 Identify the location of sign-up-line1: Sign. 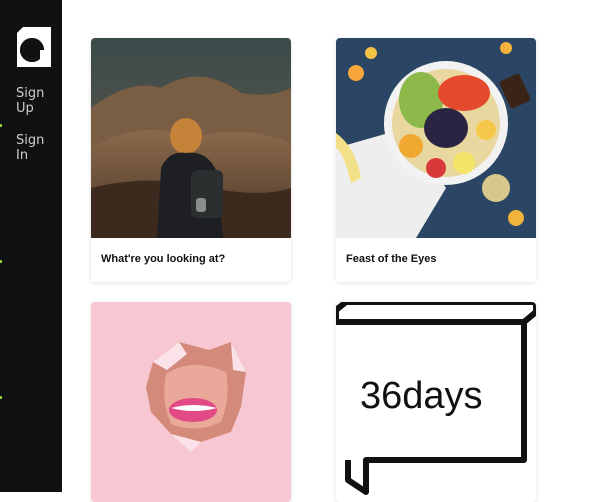
(30, 93).